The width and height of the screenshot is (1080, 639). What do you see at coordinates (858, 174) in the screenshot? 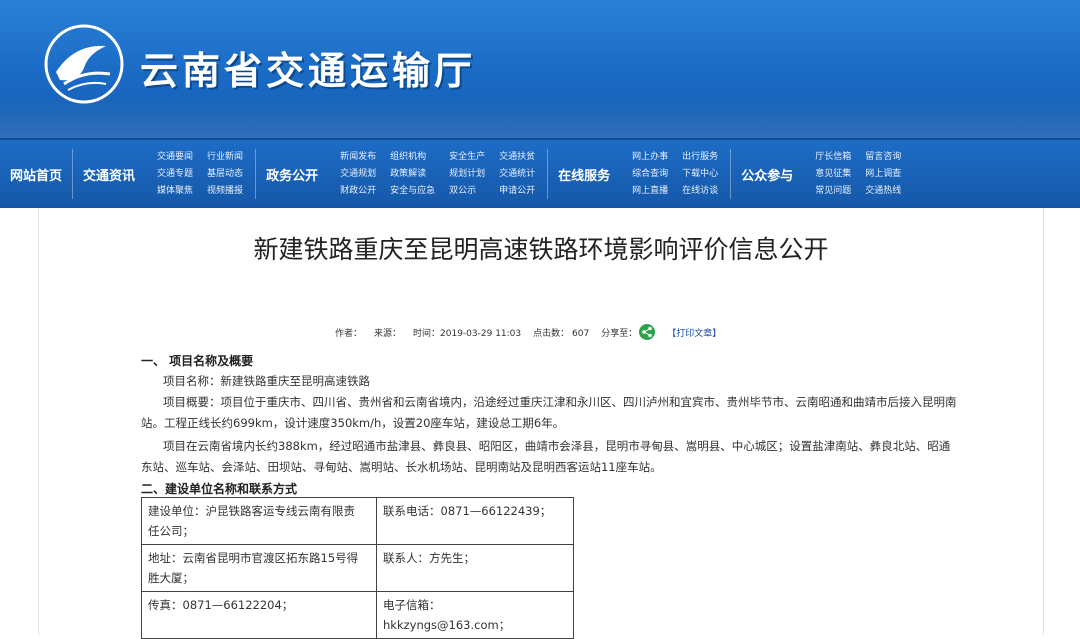
I see `nav-public-group: 厅长信箱 意见征集 常见问题 留言咨询 网上调查 交通热线` at bounding box center [858, 174].